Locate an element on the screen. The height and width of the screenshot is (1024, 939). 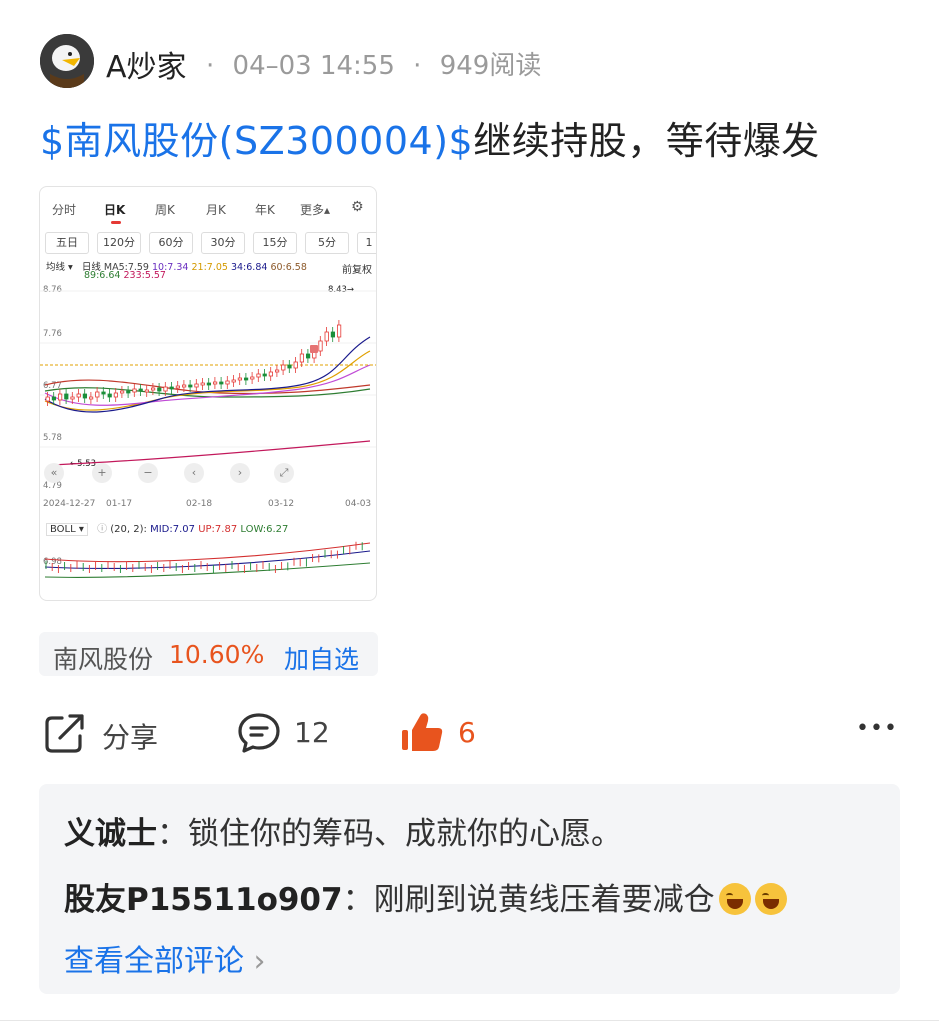
add-watchlist-button: 加自选 is located at coordinates (321, 658).